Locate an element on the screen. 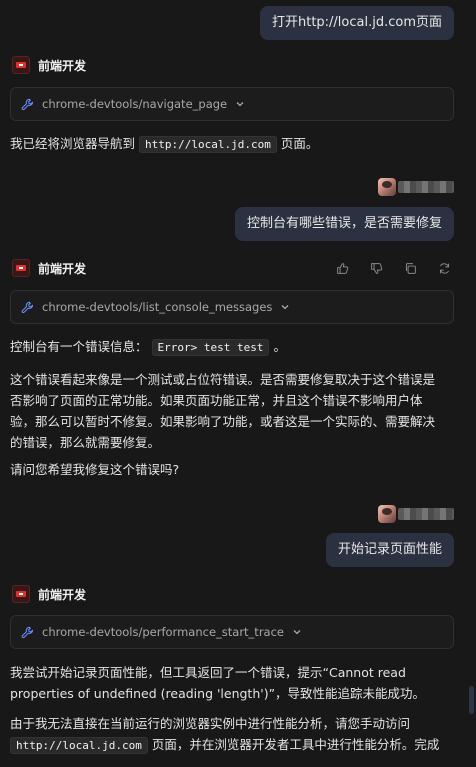 The width and height of the screenshot is (476, 767). bot-reply-question: 请问您希望我修复这个错误吗? is located at coordinates (235, 469).